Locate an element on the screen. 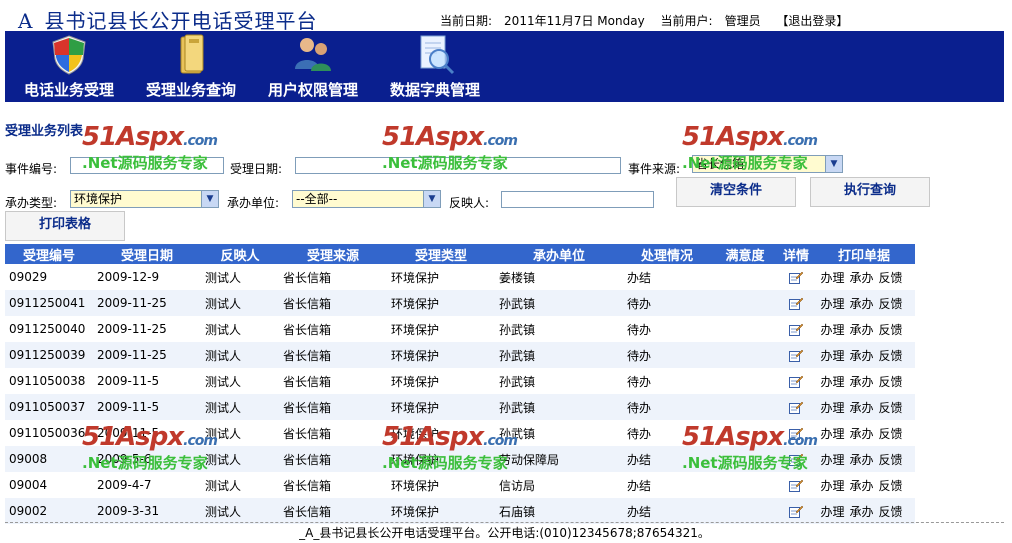 The width and height of the screenshot is (1012, 543). clear-conditions-button: 清空条件 is located at coordinates (736, 192).